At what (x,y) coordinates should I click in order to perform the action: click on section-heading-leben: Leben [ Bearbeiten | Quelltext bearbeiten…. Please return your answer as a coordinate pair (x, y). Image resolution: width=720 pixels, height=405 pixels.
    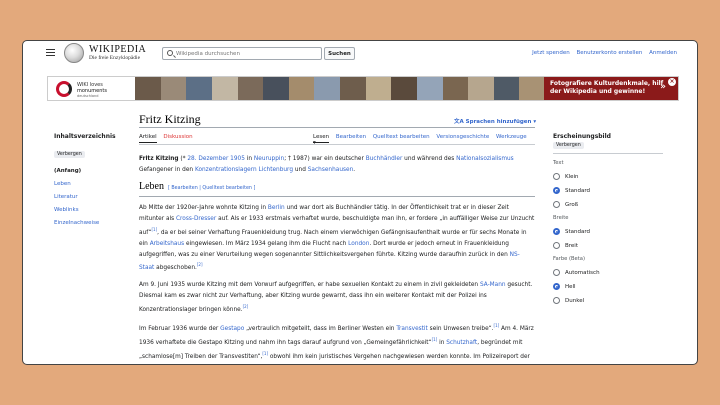
    Looking at the image, I should click on (337, 189).